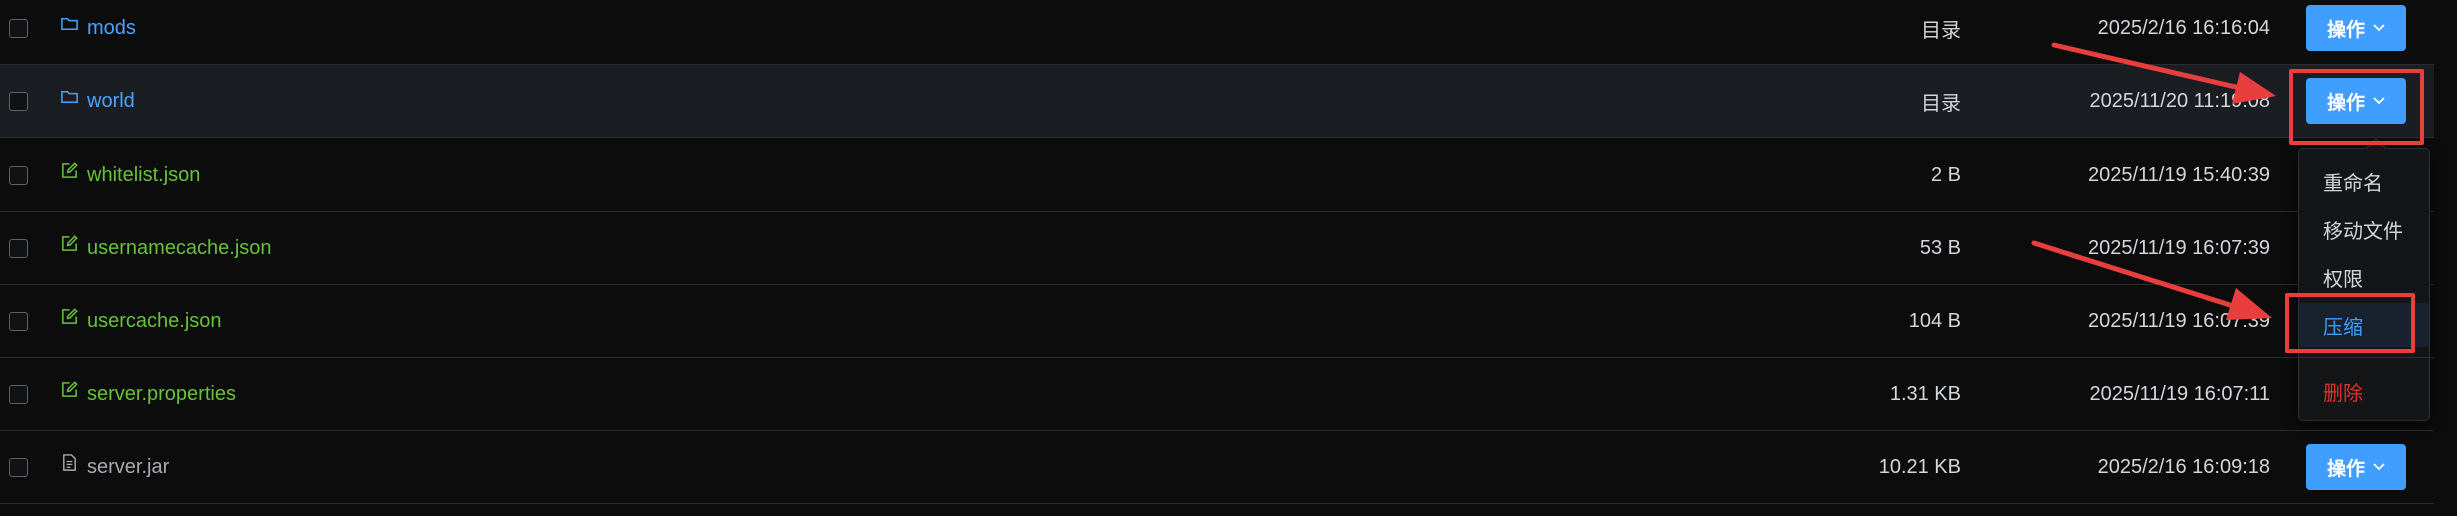 This screenshot has height=516, width=2457. What do you see at coordinates (2364, 325) in the screenshot?
I see `menu-item-compress: 压缩` at bounding box center [2364, 325].